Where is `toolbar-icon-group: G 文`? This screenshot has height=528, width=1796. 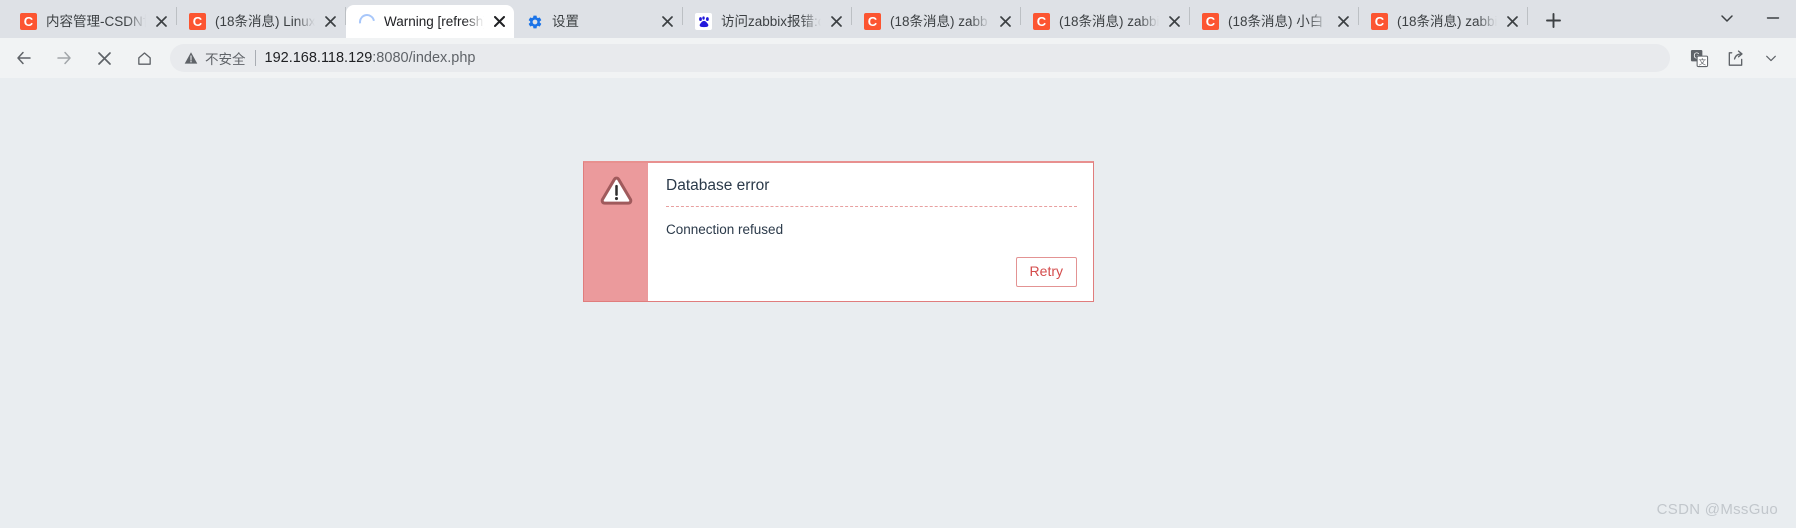 toolbar-icon-group: G 文 is located at coordinates (1732, 58).